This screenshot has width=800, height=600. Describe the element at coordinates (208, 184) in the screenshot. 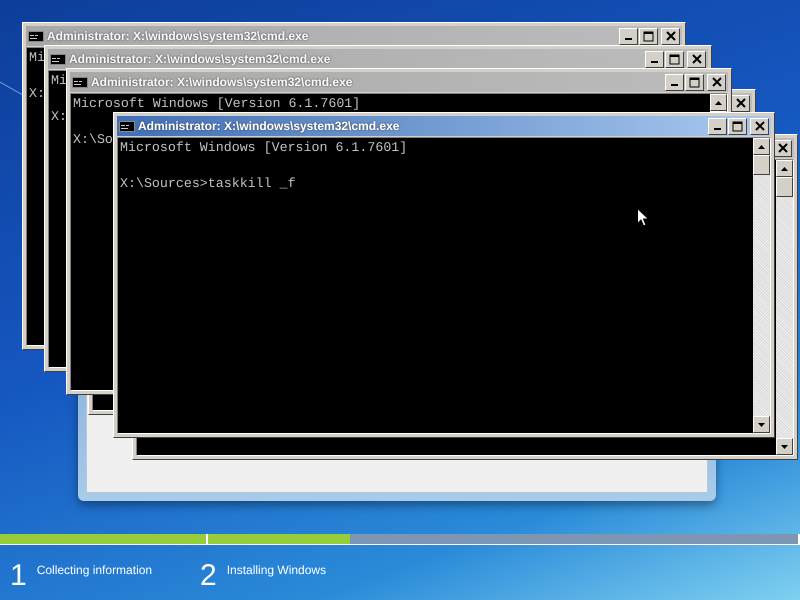

I see `console-line: X:\Sources>taskkill _f` at that location.